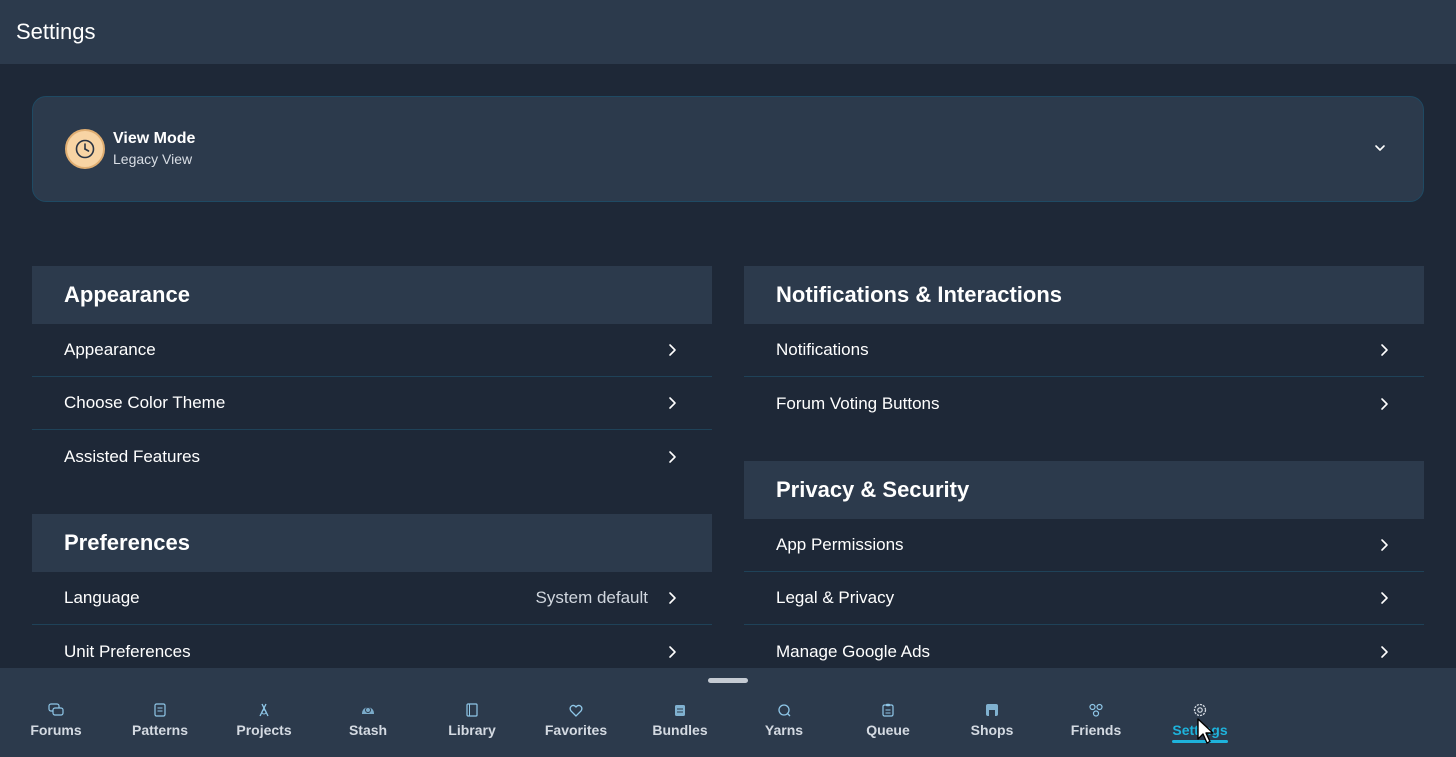  What do you see at coordinates (853, 651) in the screenshot?
I see `row-label: Manage Google Ads` at bounding box center [853, 651].